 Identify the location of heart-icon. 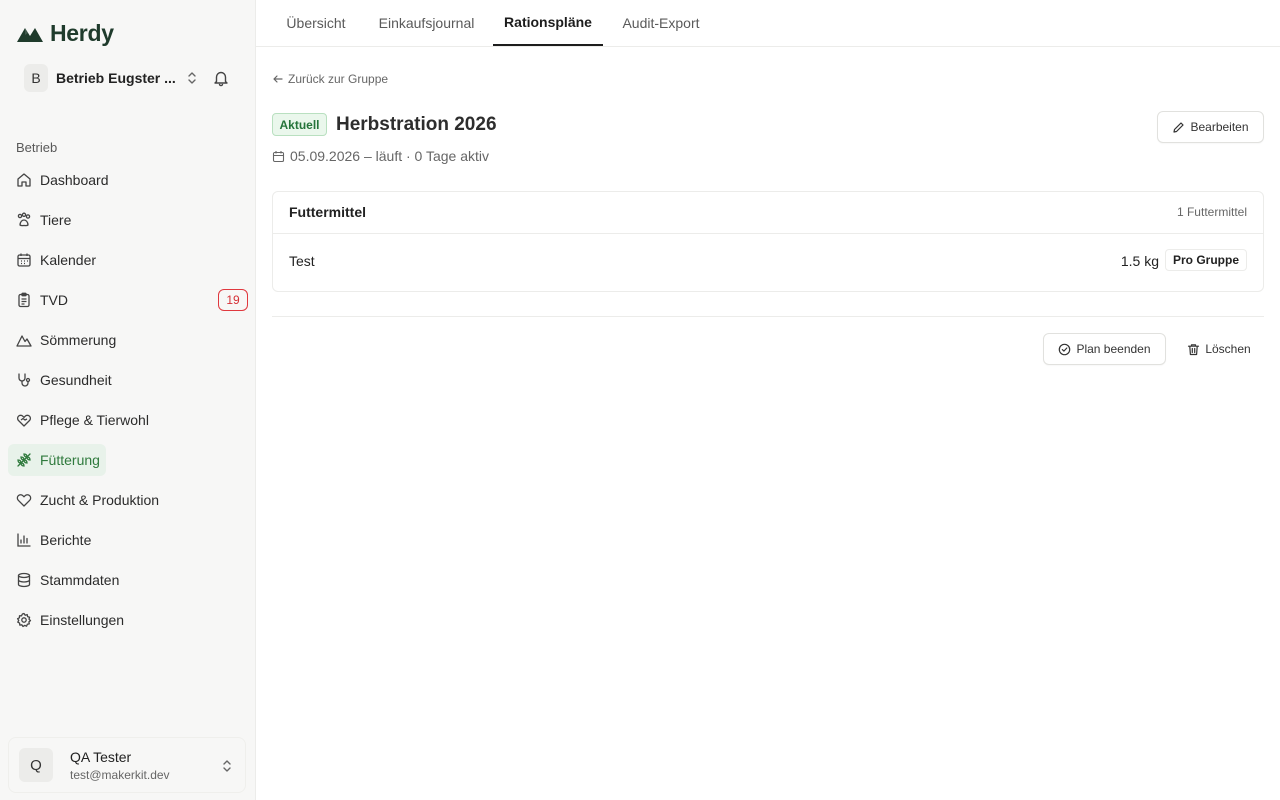
(24, 500).